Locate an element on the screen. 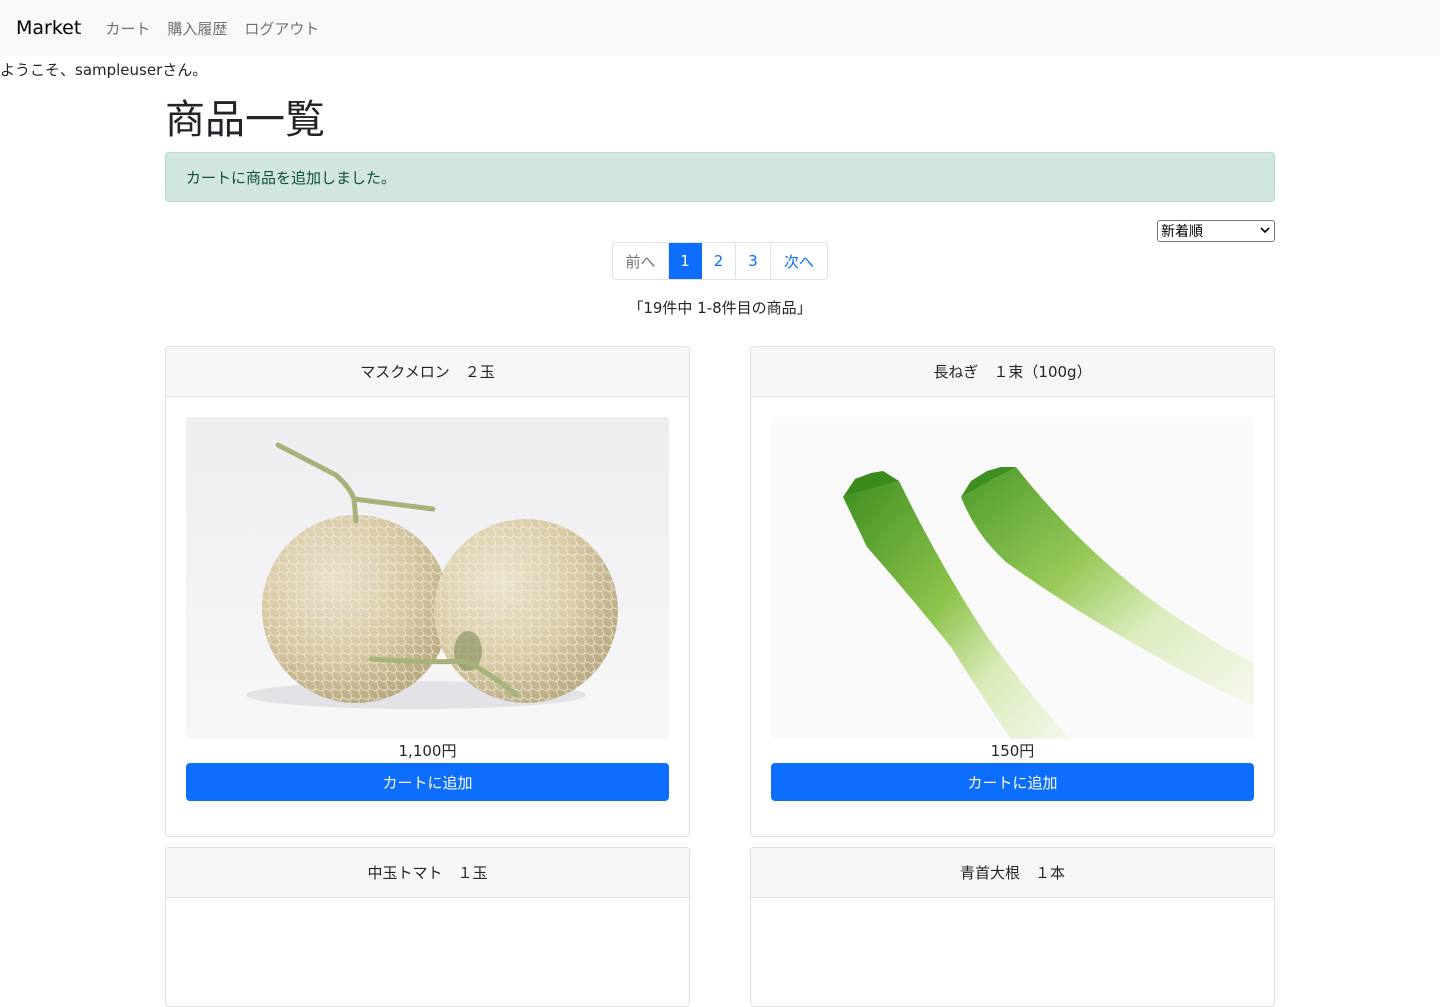 The height and width of the screenshot is (1007, 1440). chevron-down-icon is located at coordinates (1265, 231).